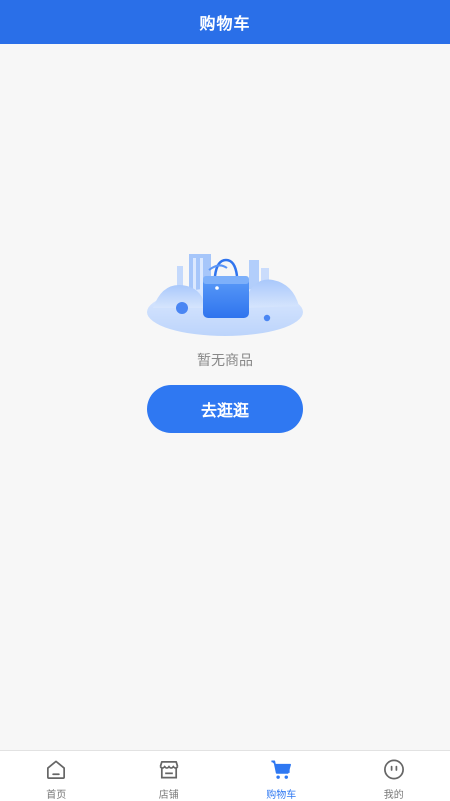 This screenshot has height=801, width=450. I want to click on tab-profile-label: 我的, so click(394, 793).